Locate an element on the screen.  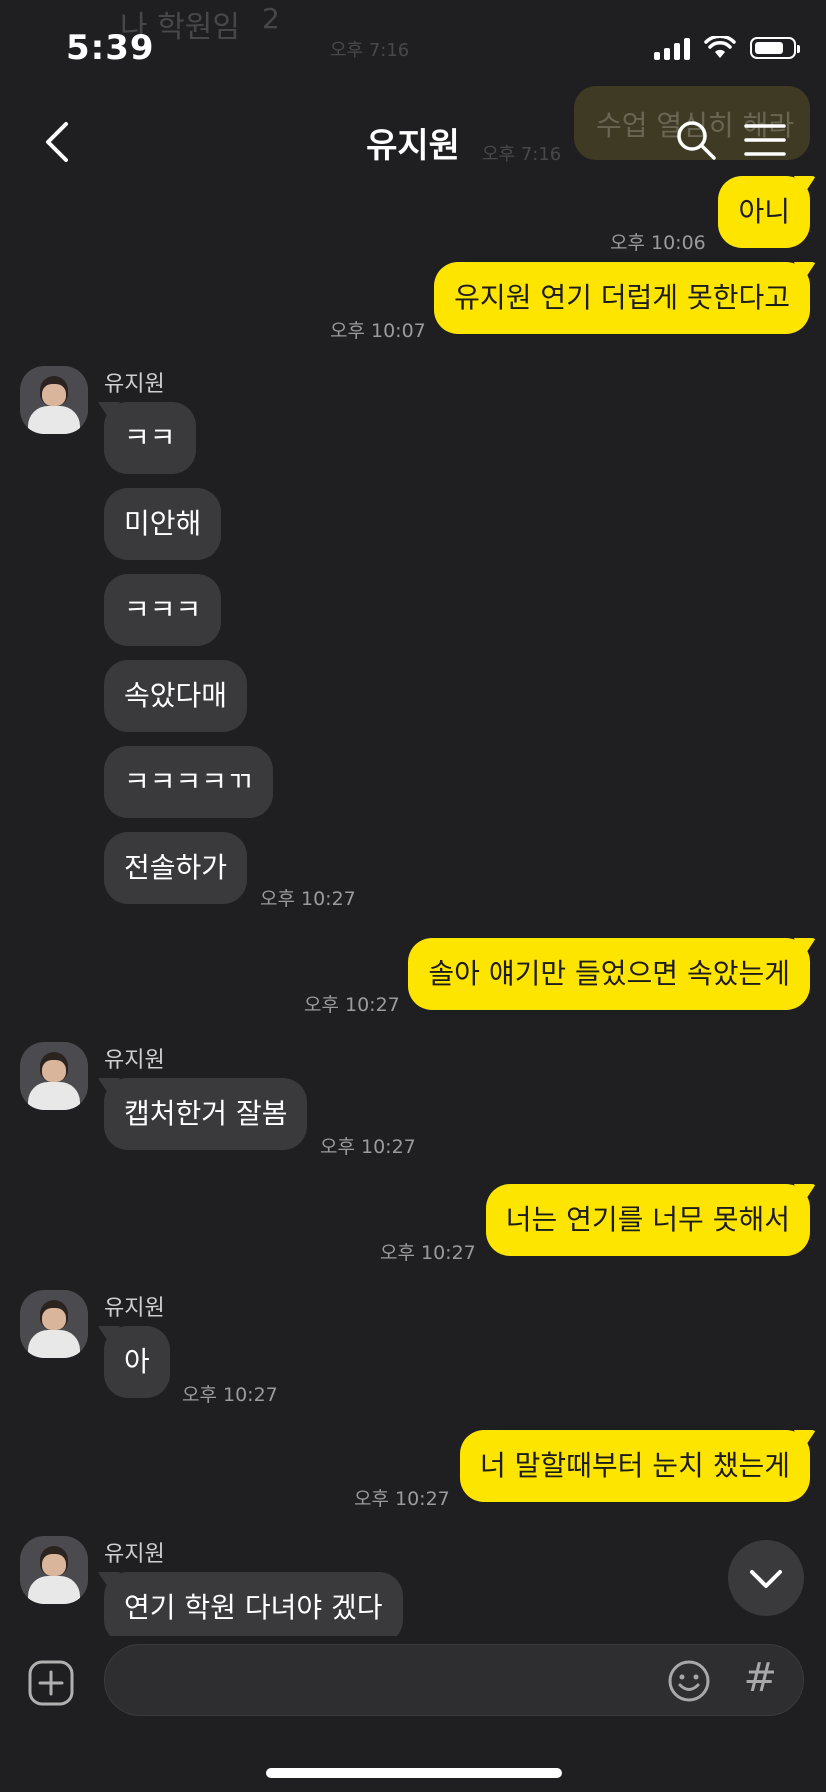
message-bubble-theirs: 미안해 is located at coordinates (163, 524).